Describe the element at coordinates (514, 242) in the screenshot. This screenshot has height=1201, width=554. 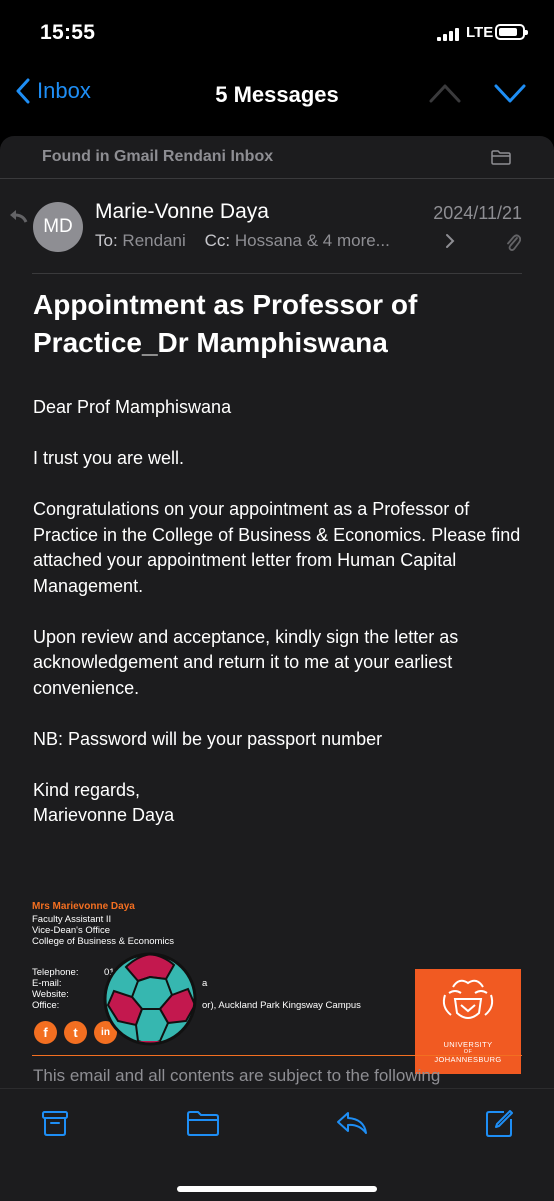
I see `paperclip-icon` at that location.